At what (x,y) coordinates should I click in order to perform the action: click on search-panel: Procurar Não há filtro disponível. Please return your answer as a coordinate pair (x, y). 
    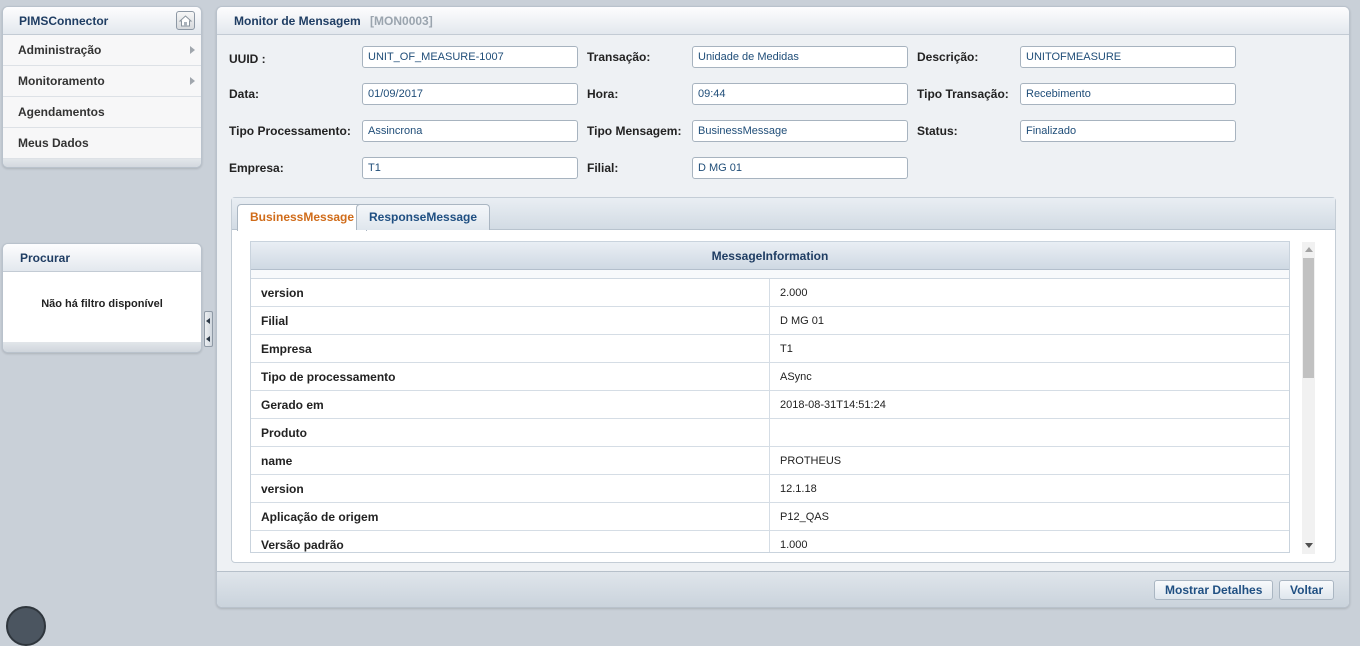
    Looking at the image, I should click on (102, 298).